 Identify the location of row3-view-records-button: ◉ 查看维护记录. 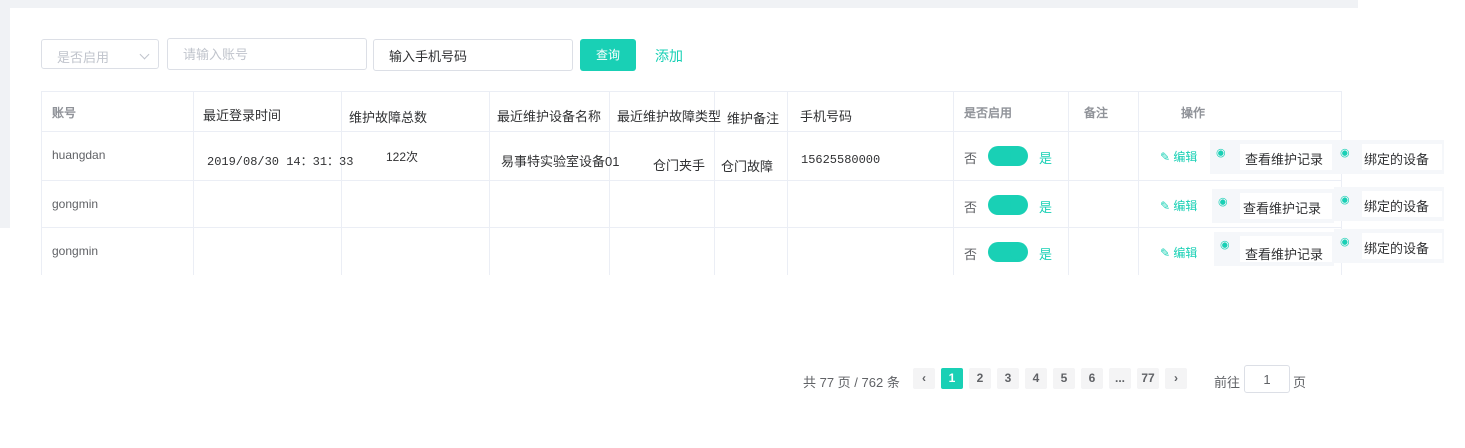
(1274, 249).